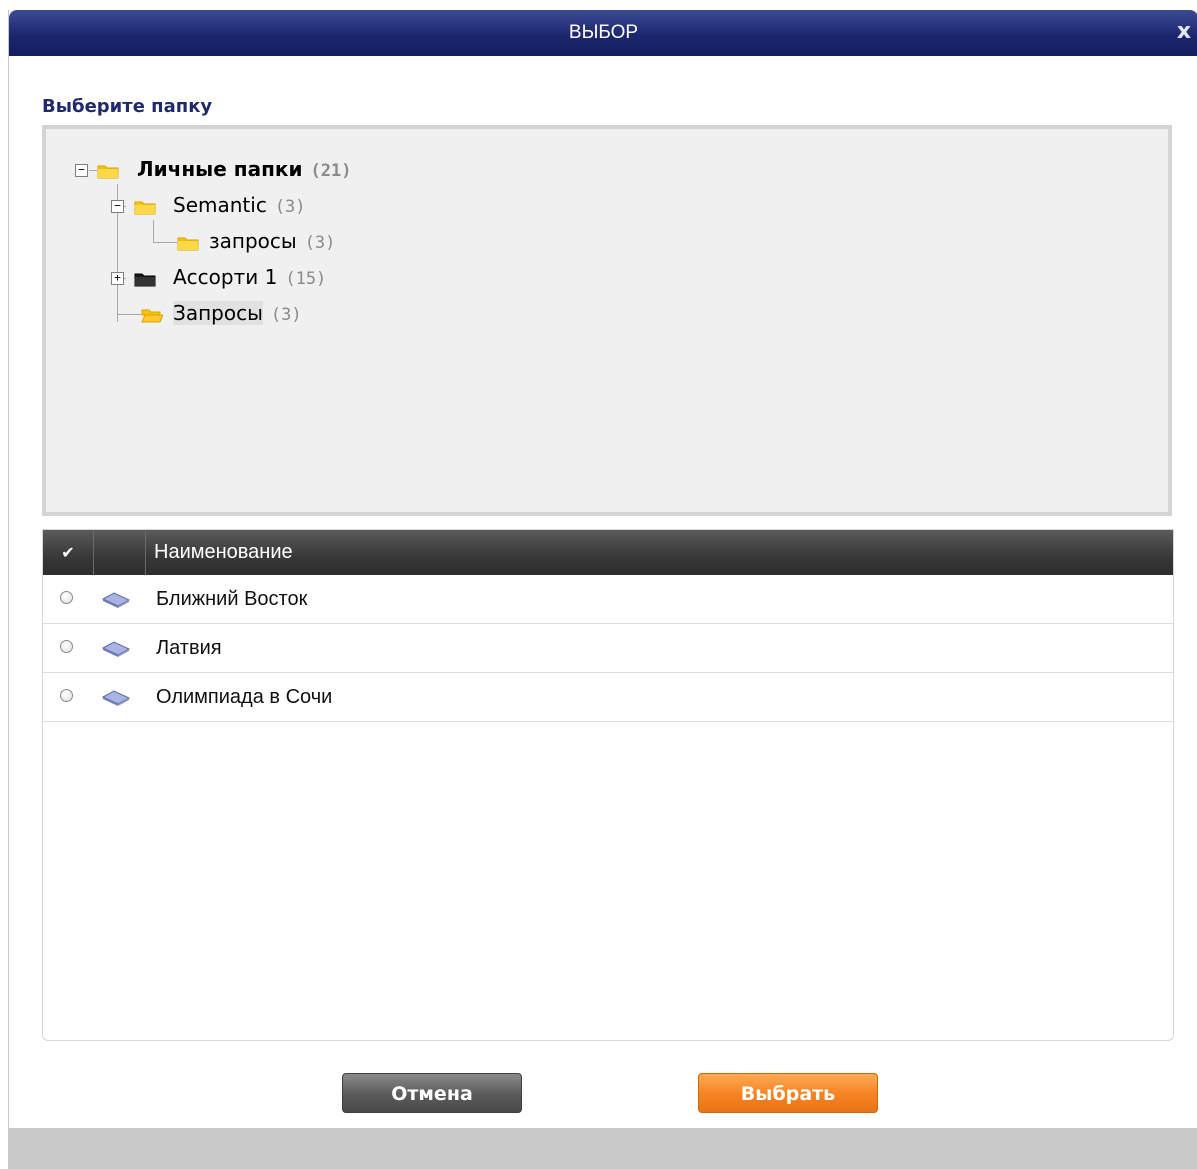 This screenshot has height=1169, width=1197. Describe the element at coordinates (603, 1148) in the screenshot. I see `dialog-footer` at that location.